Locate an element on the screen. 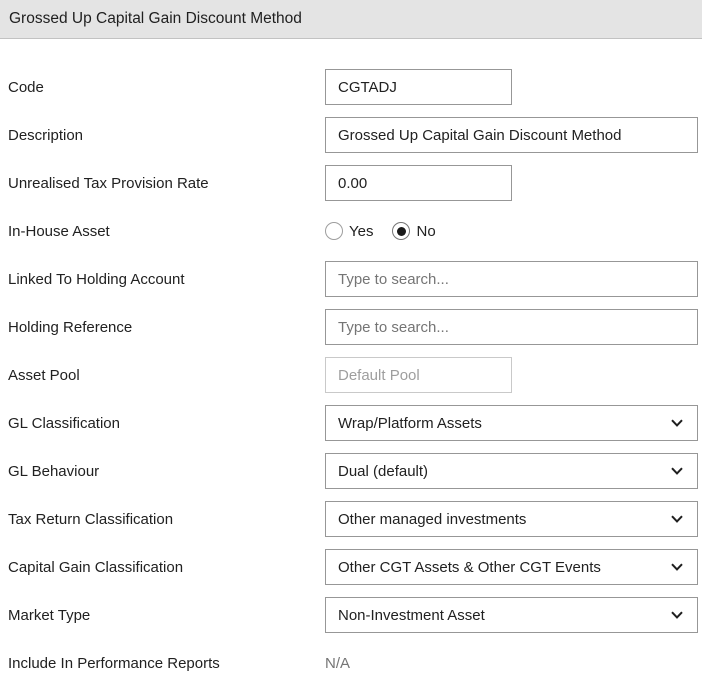 The height and width of the screenshot is (676, 702). row-description: Description is located at coordinates (351, 135).